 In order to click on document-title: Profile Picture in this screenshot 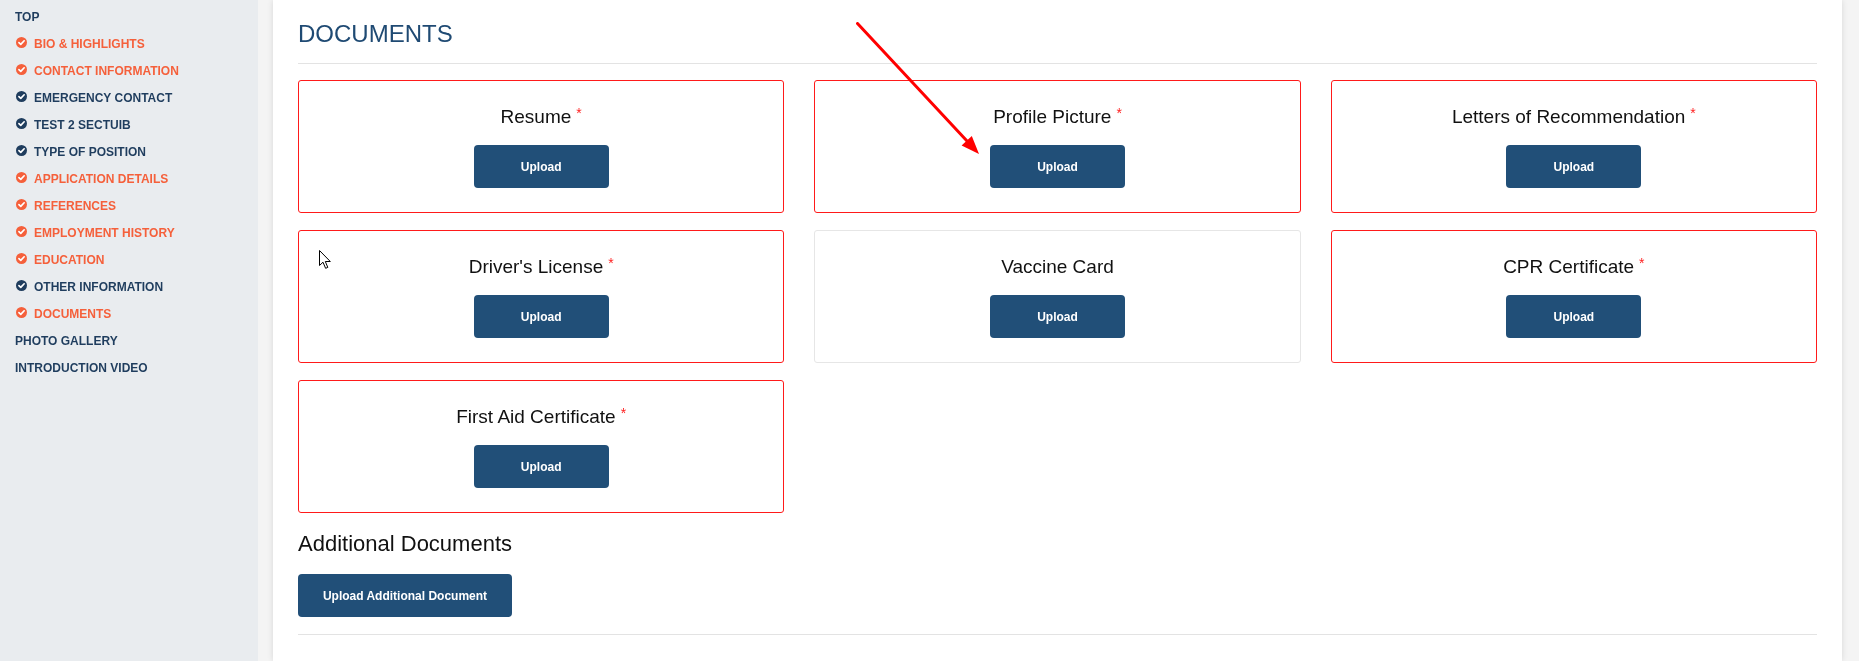, I will do `click(1052, 117)`.